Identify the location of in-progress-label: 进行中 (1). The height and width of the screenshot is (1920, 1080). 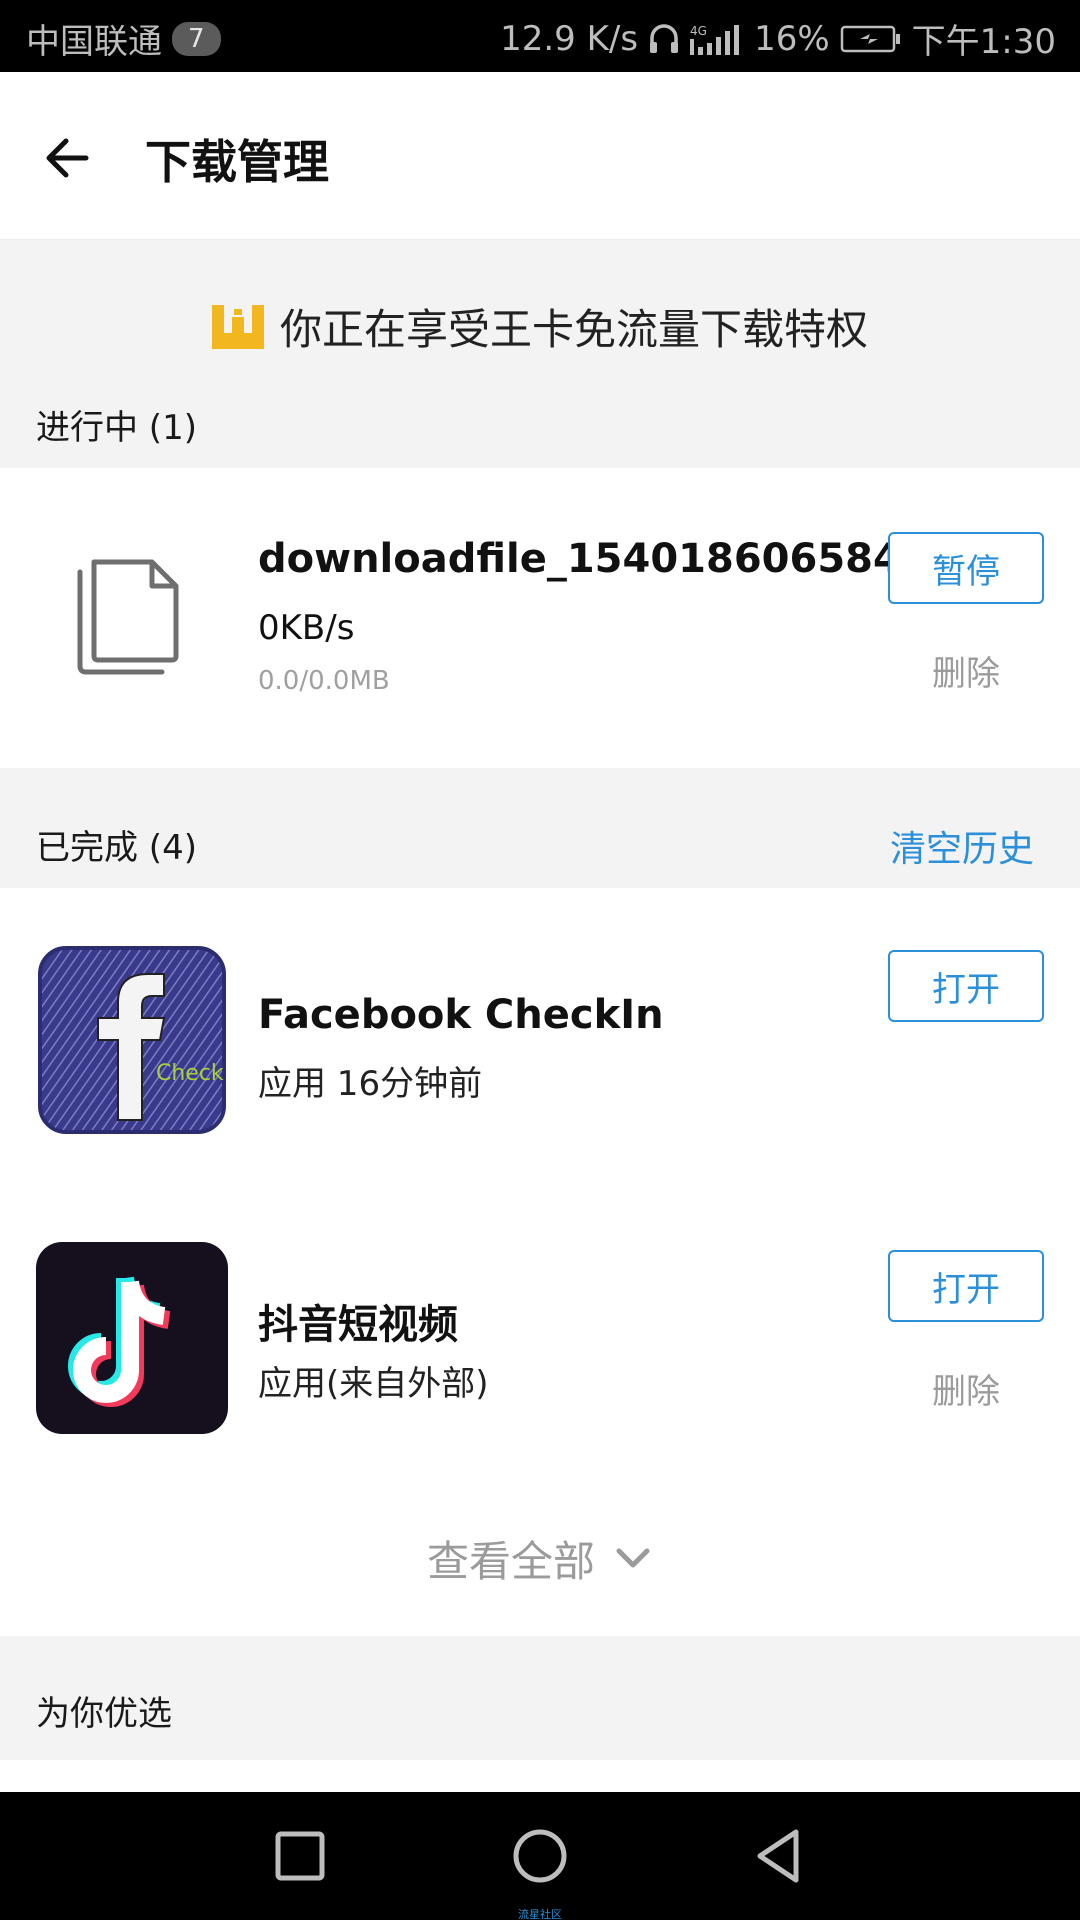
(116, 428).